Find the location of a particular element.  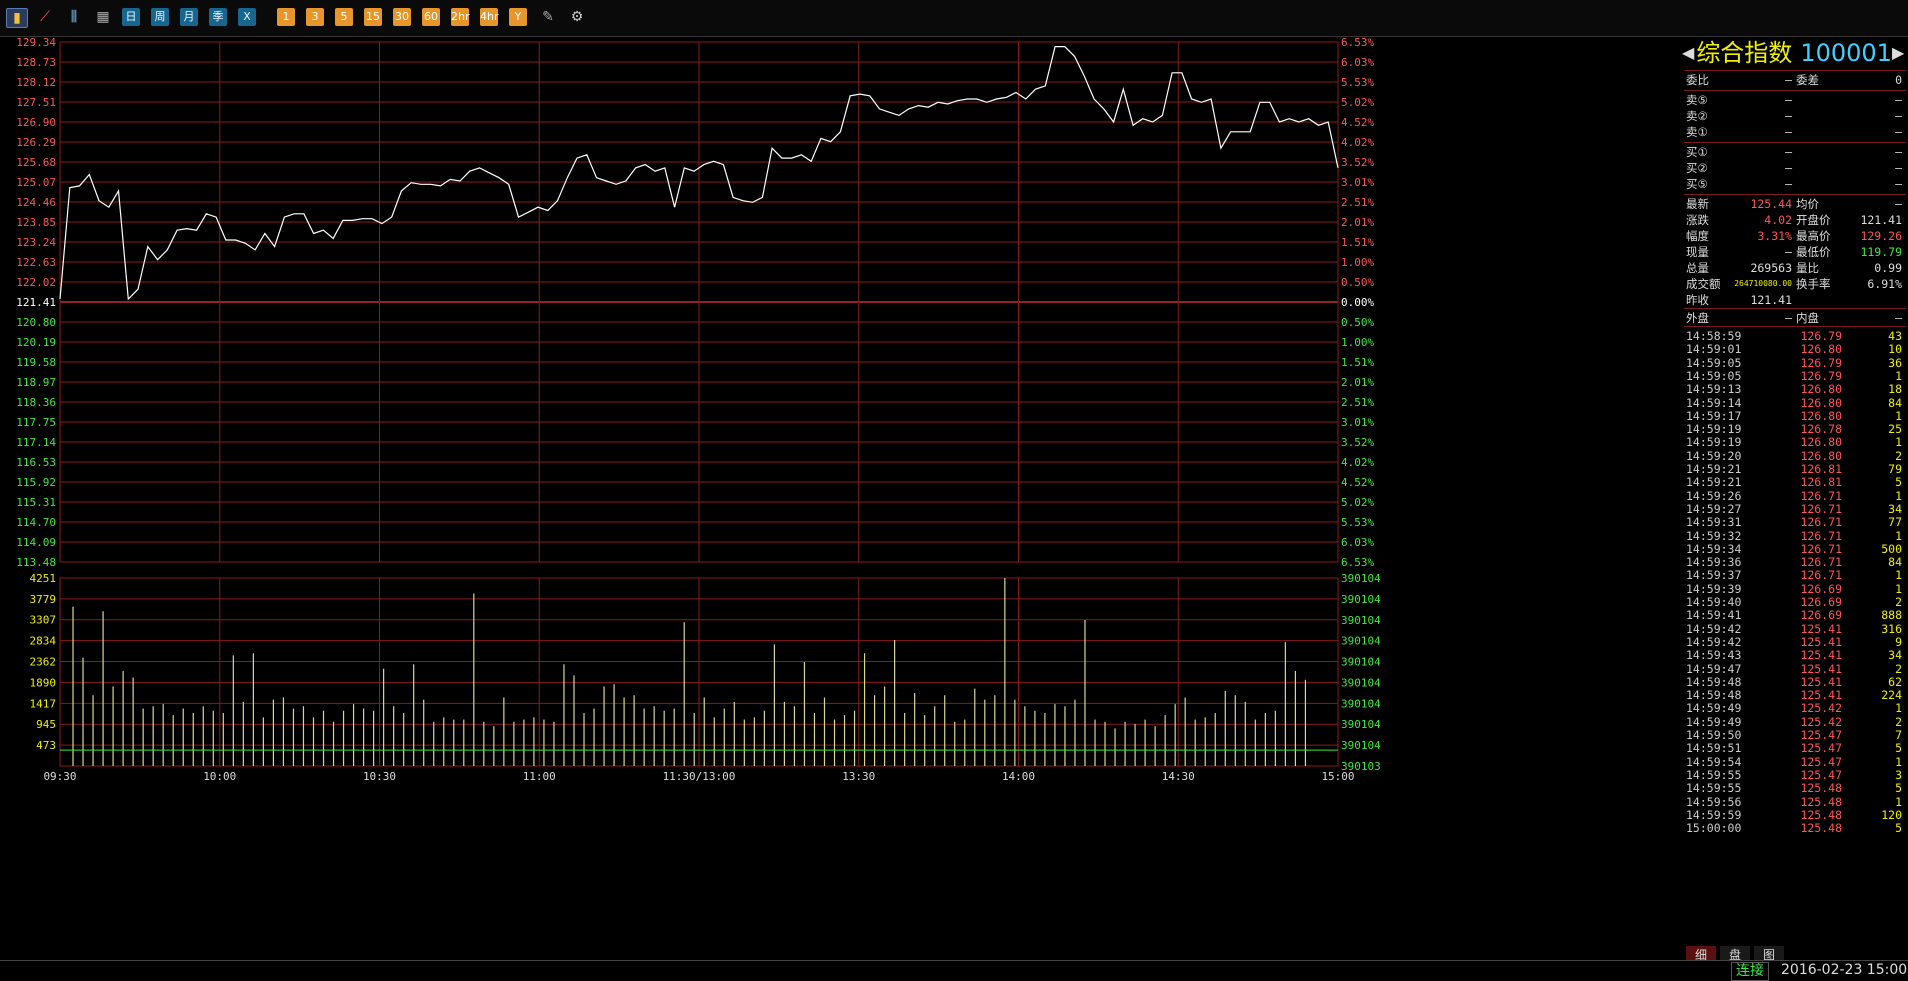

price-tick-label: 116.53 is located at coordinates (36, 462).